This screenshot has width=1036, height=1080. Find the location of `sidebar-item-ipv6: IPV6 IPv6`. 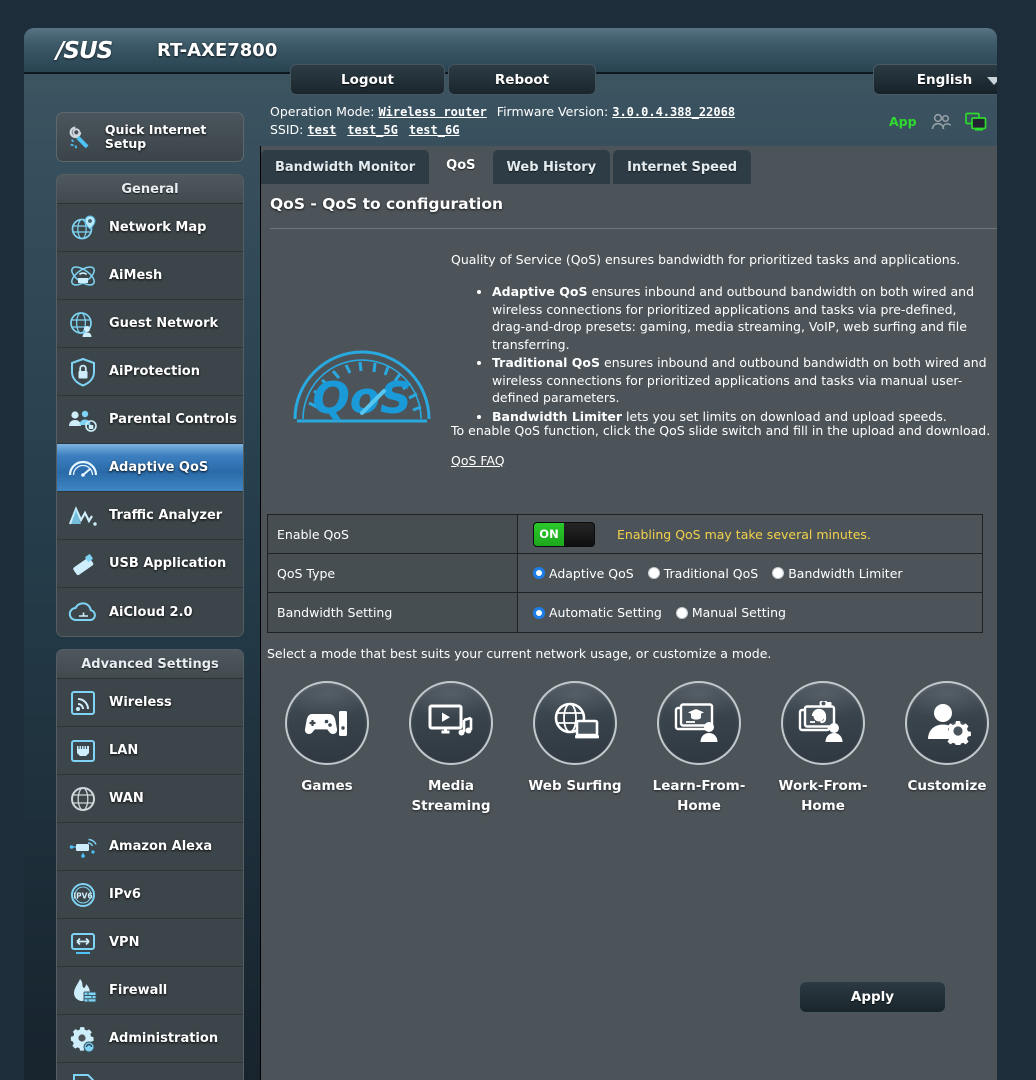

sidebar-item-ipv6: IPV6 IPv6 is located at coordinates (150, 895).